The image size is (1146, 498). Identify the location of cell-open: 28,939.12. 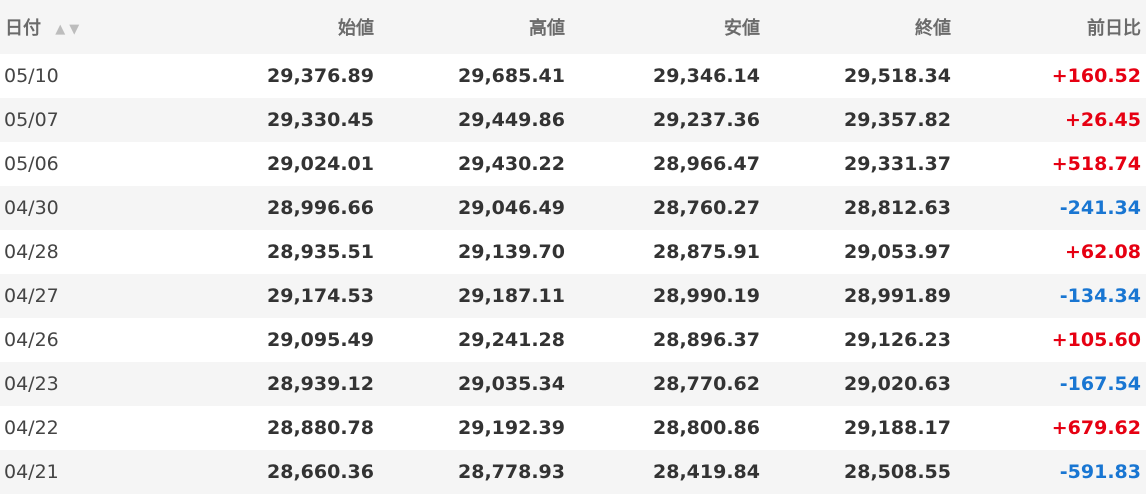
(278, 384).